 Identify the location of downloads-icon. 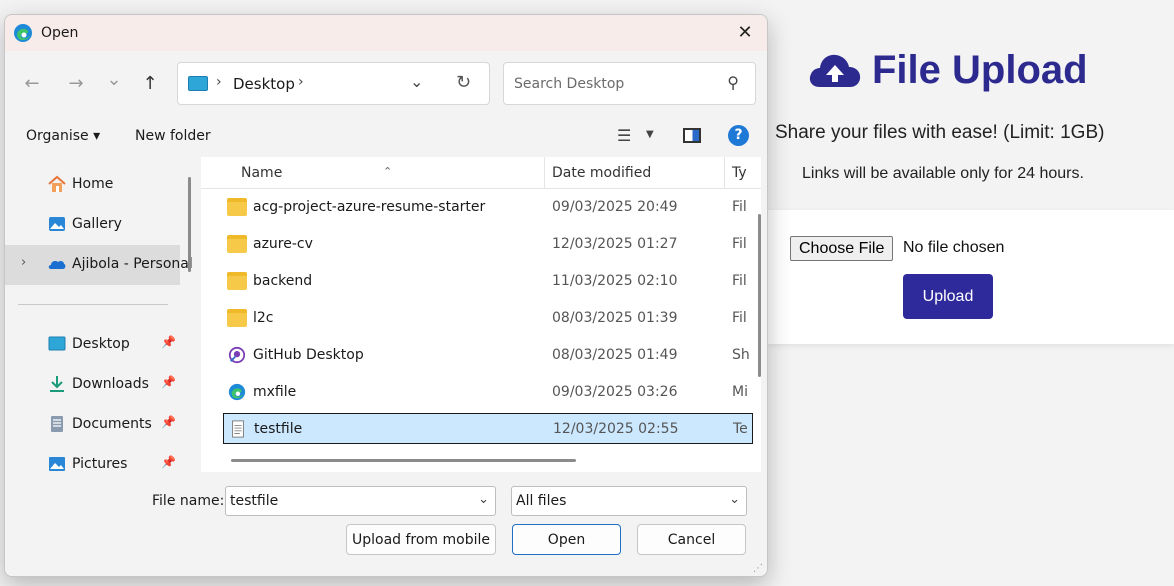
(57, 384).